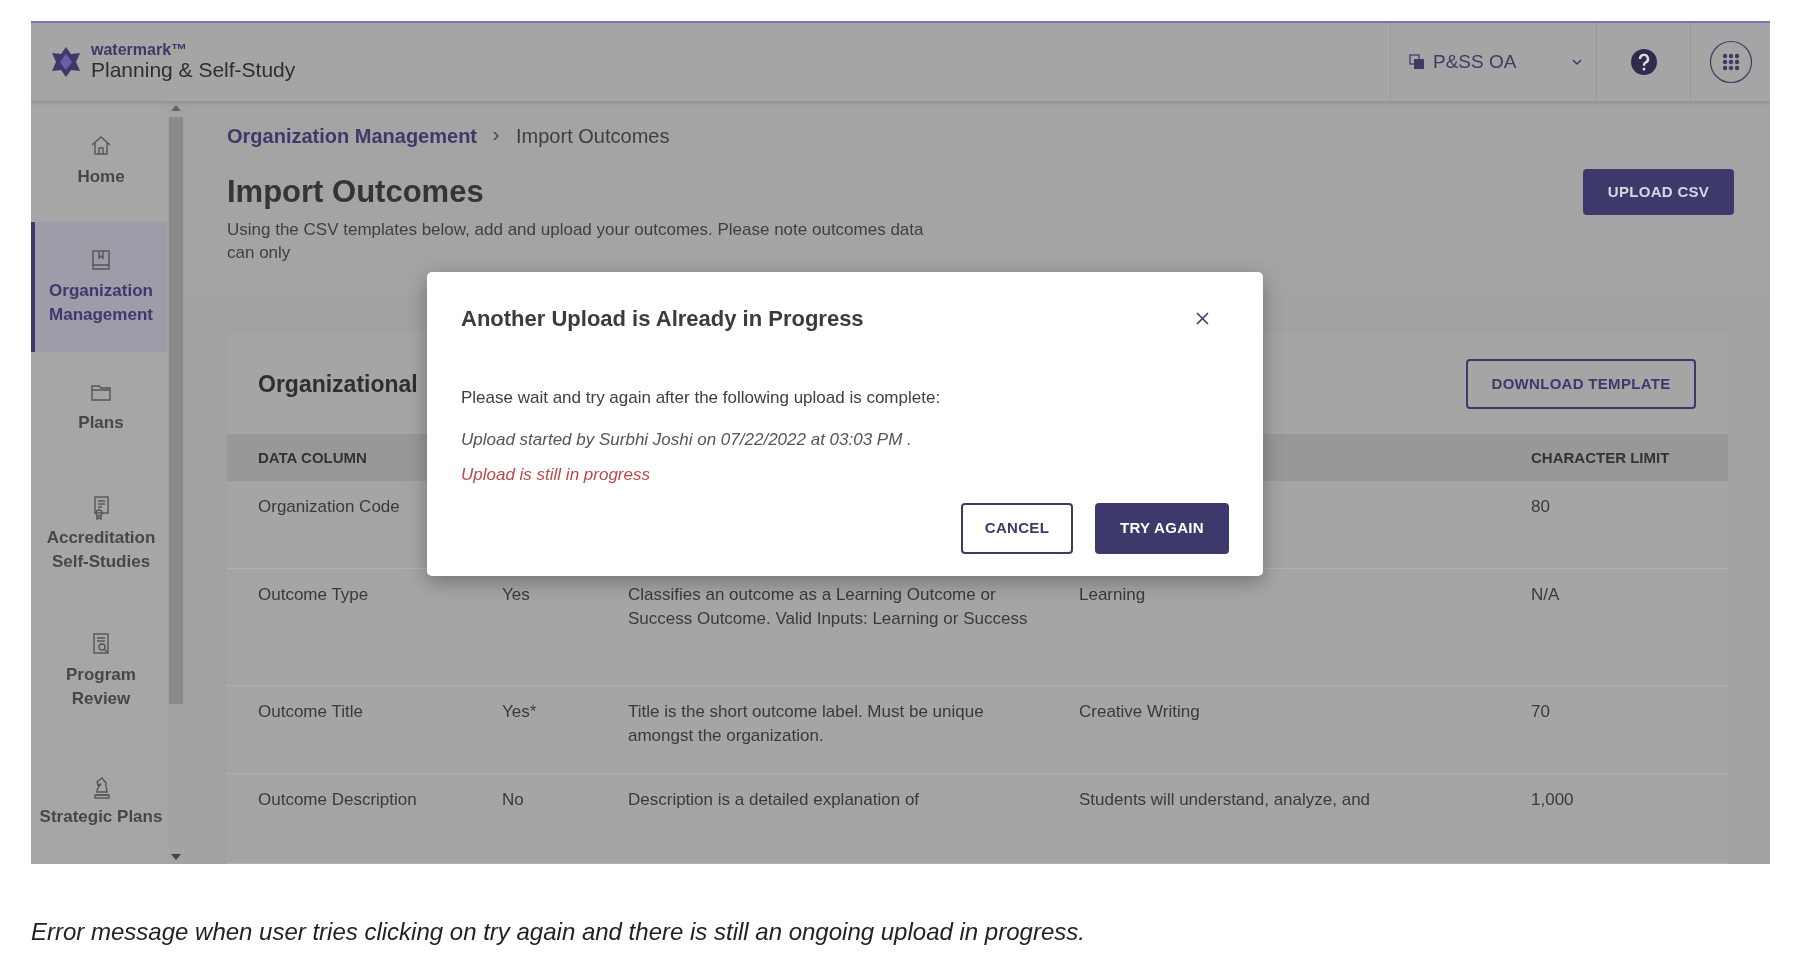  Describe the element at coordinates (1140, 712) in the screenshot. I see `table-cell-text: Creative Writing` at that location.